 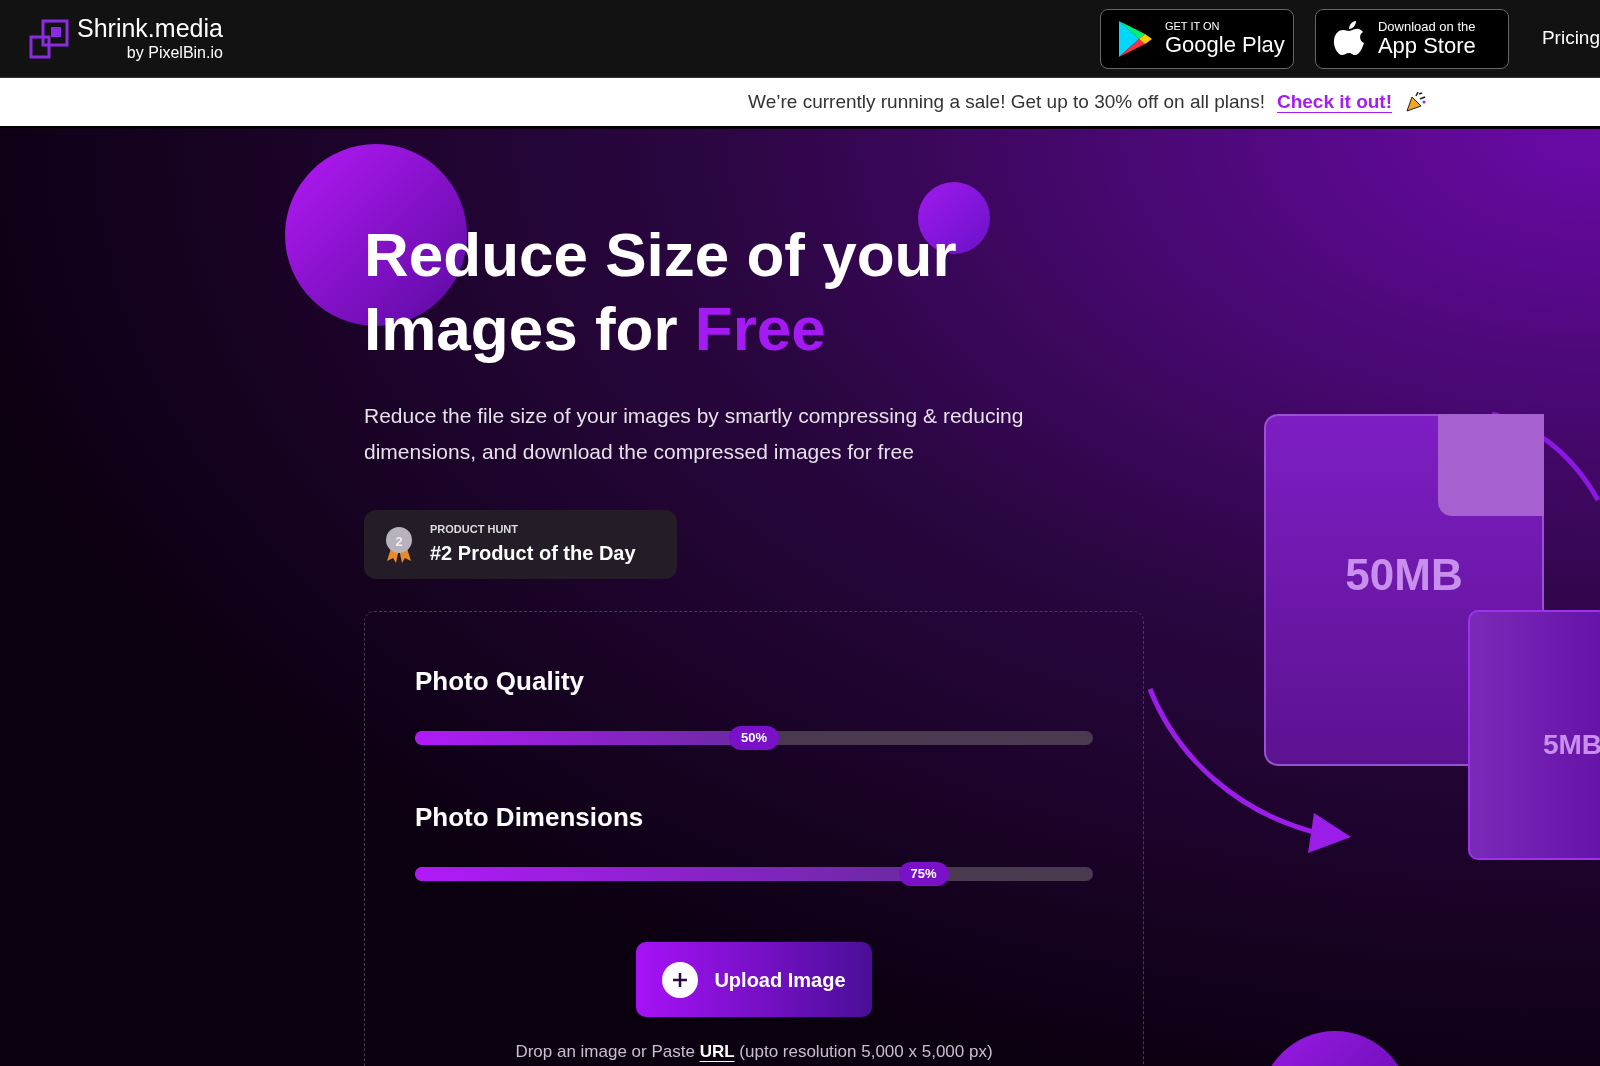 What do you see at coordinates (1196, 38) in the screenshot?
I see `google-play-button: GET IT ON Google Play` at bounding box center [1196, 38].